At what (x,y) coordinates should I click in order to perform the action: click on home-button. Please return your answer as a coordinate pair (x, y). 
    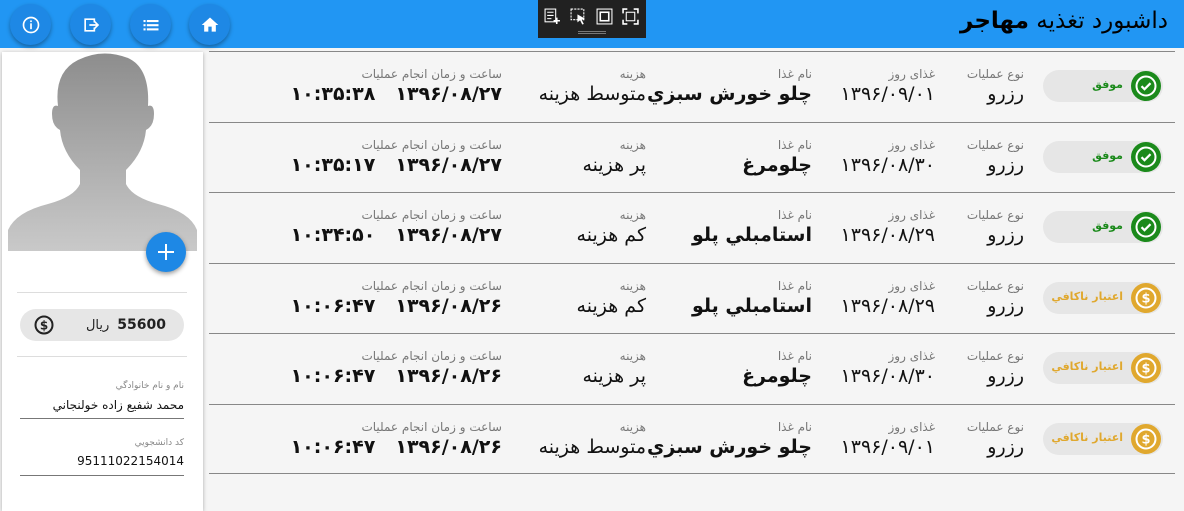
    Looking at the image, I should click on (209, 24).